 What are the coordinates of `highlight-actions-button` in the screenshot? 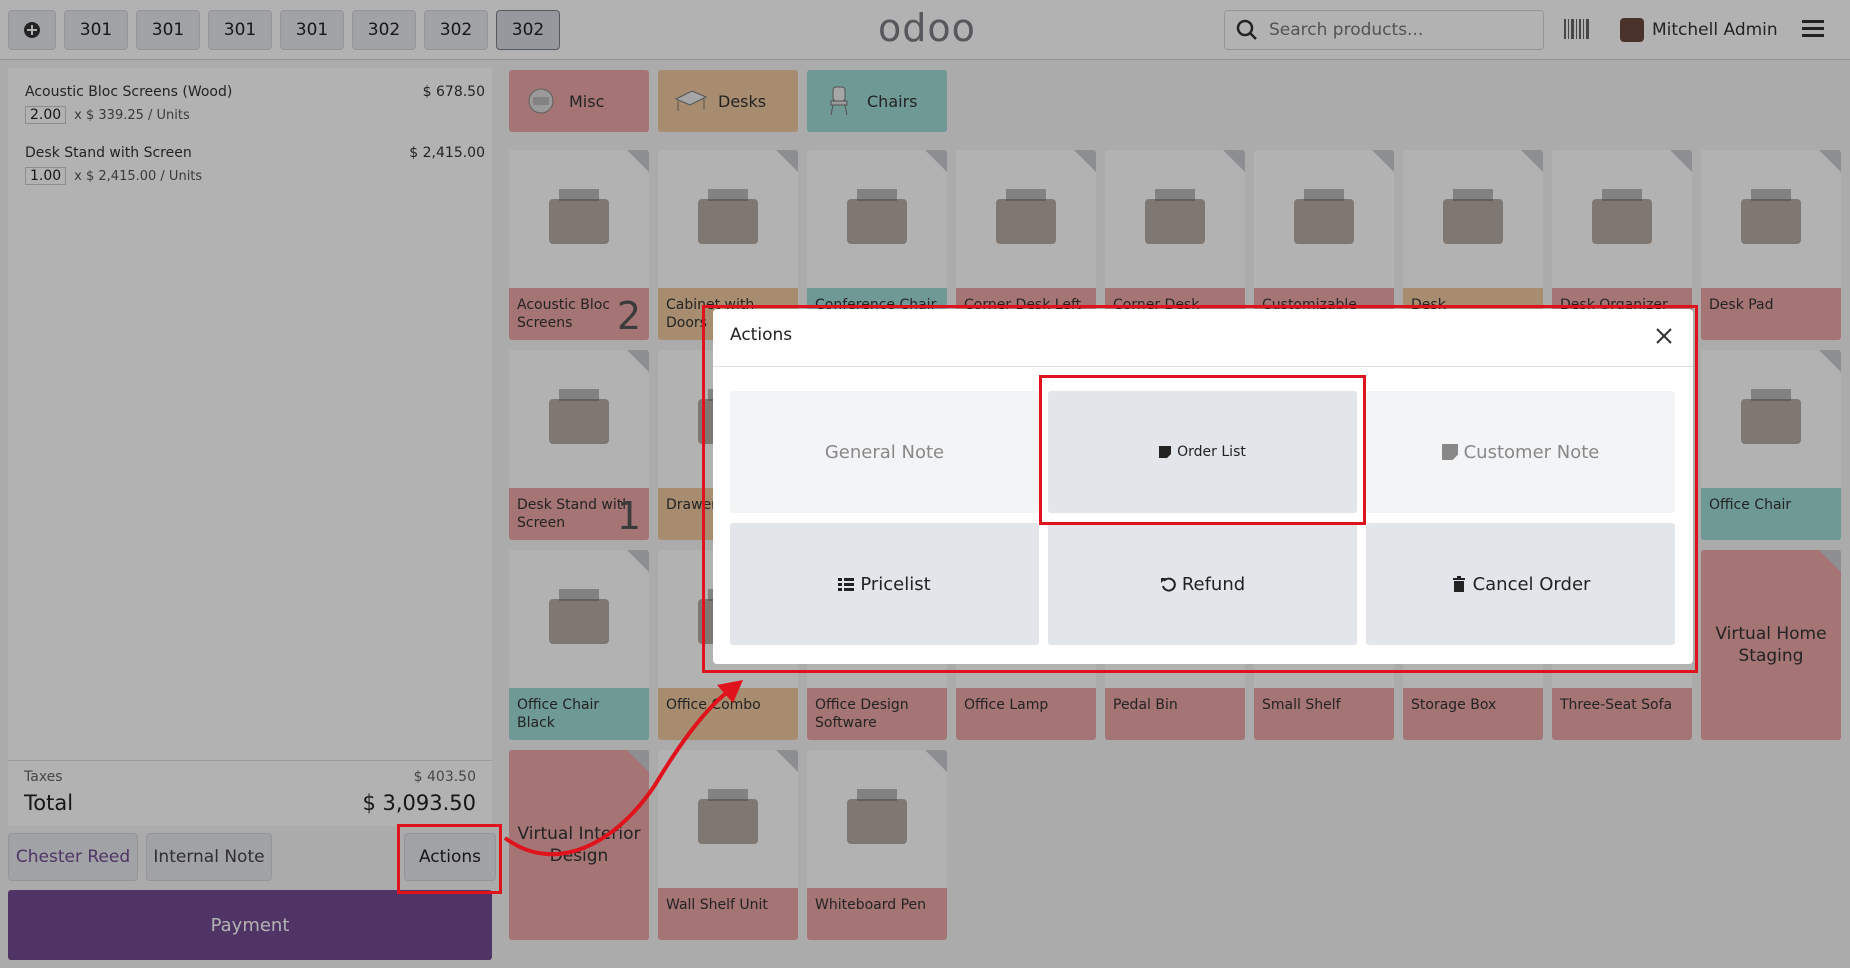 It's located at (449, 859).